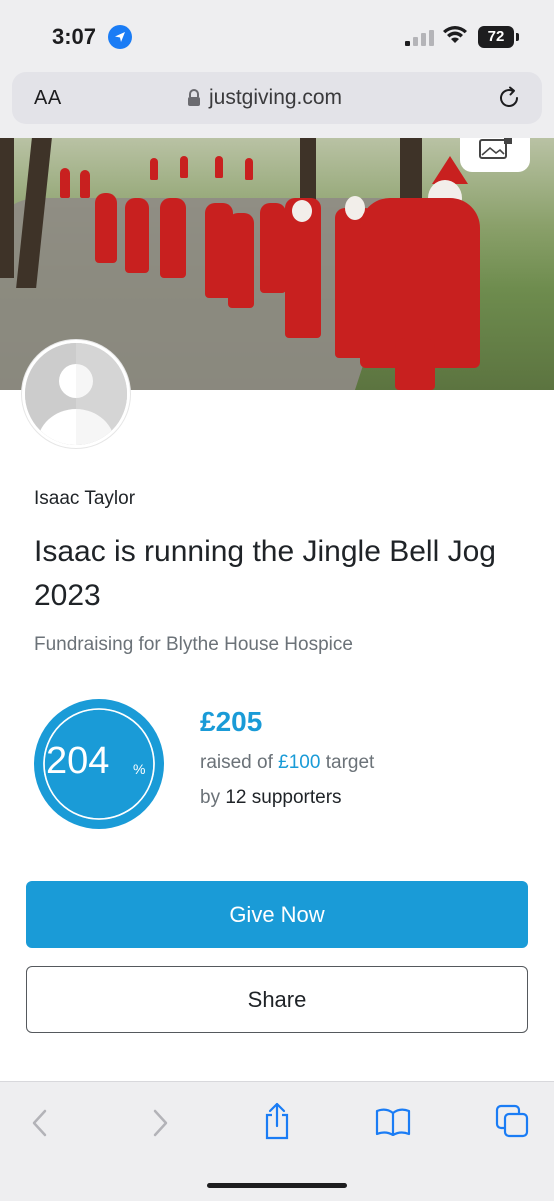 The width and height of the screenshot is (554, 1201). What do you see at coordinates (160, 1125) in the screenshot?
I see `forward-icon` at bounding box center [160, 1125].